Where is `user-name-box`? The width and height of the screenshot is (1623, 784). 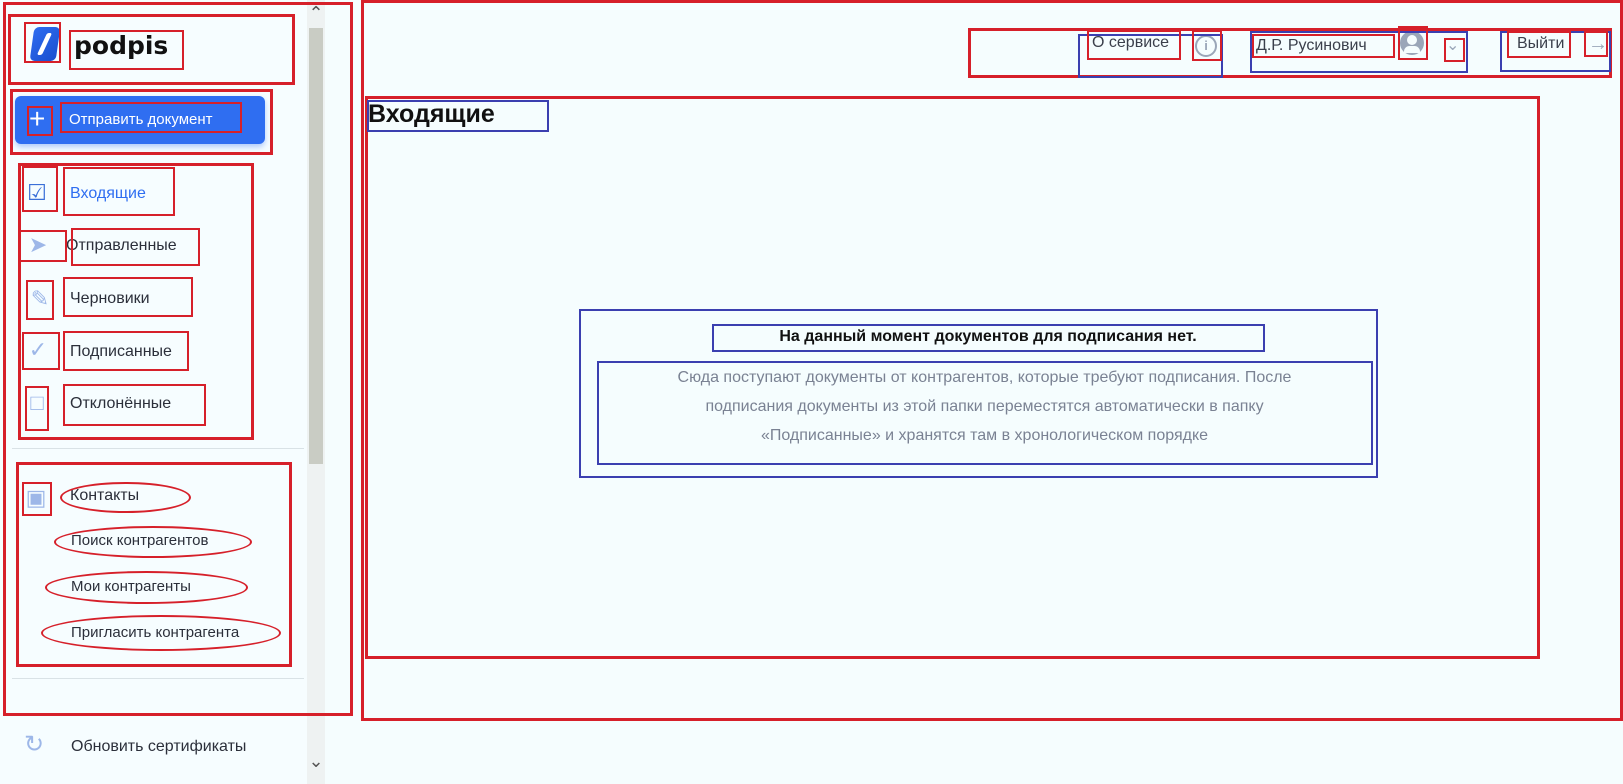 user-name-box is located at coordinates (1323, 46).